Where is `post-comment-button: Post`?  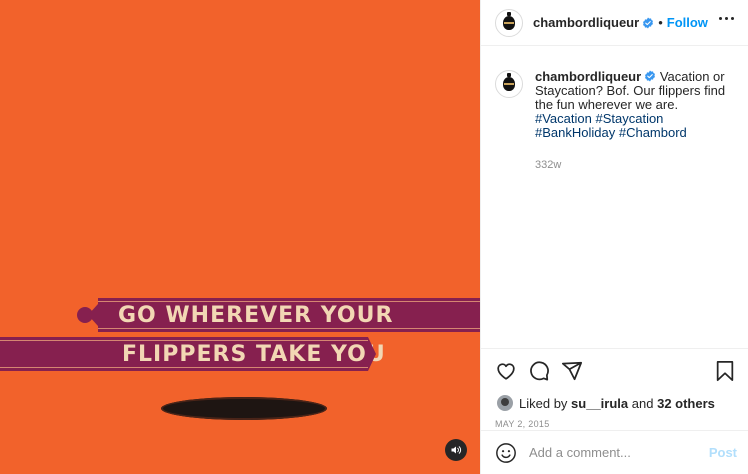 post-comment-button: Post is located at coordinates (723, 452).